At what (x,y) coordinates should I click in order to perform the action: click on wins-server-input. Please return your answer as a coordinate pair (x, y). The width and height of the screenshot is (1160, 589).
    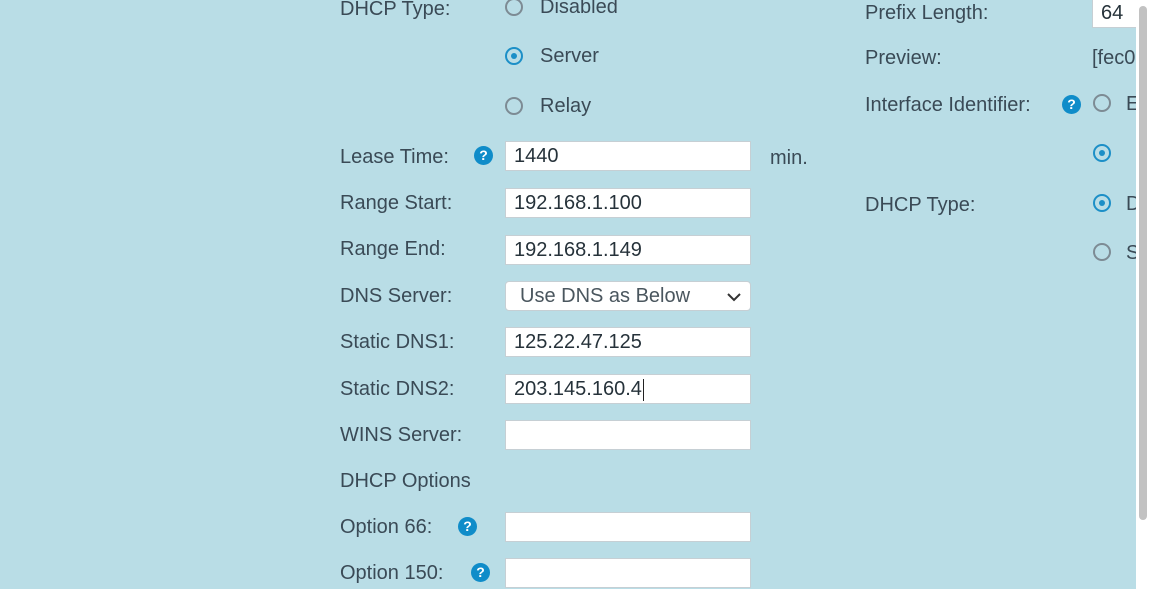
    Looking at the image, I should click on (628, 435).